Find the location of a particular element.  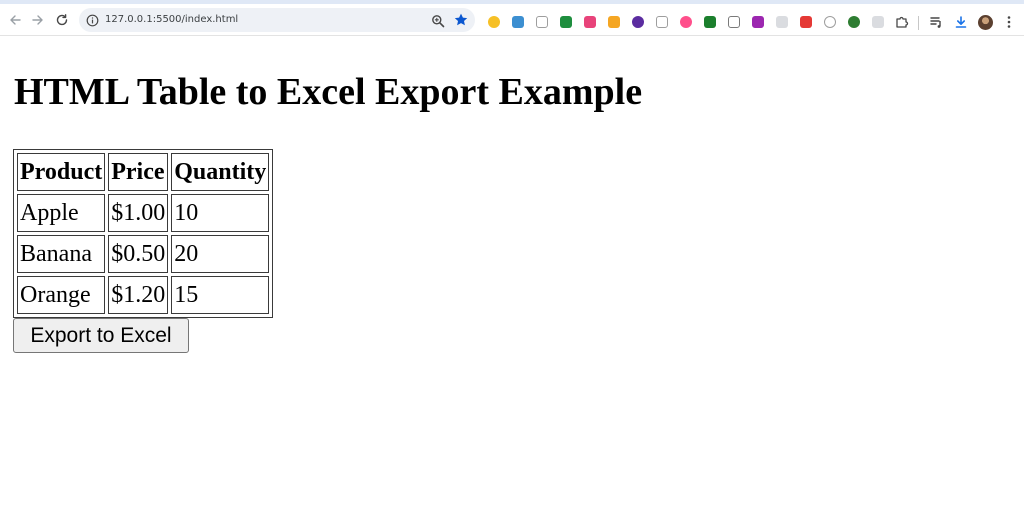

export-to-excel-button: Export to Excel is located at coordinates (101, 335).